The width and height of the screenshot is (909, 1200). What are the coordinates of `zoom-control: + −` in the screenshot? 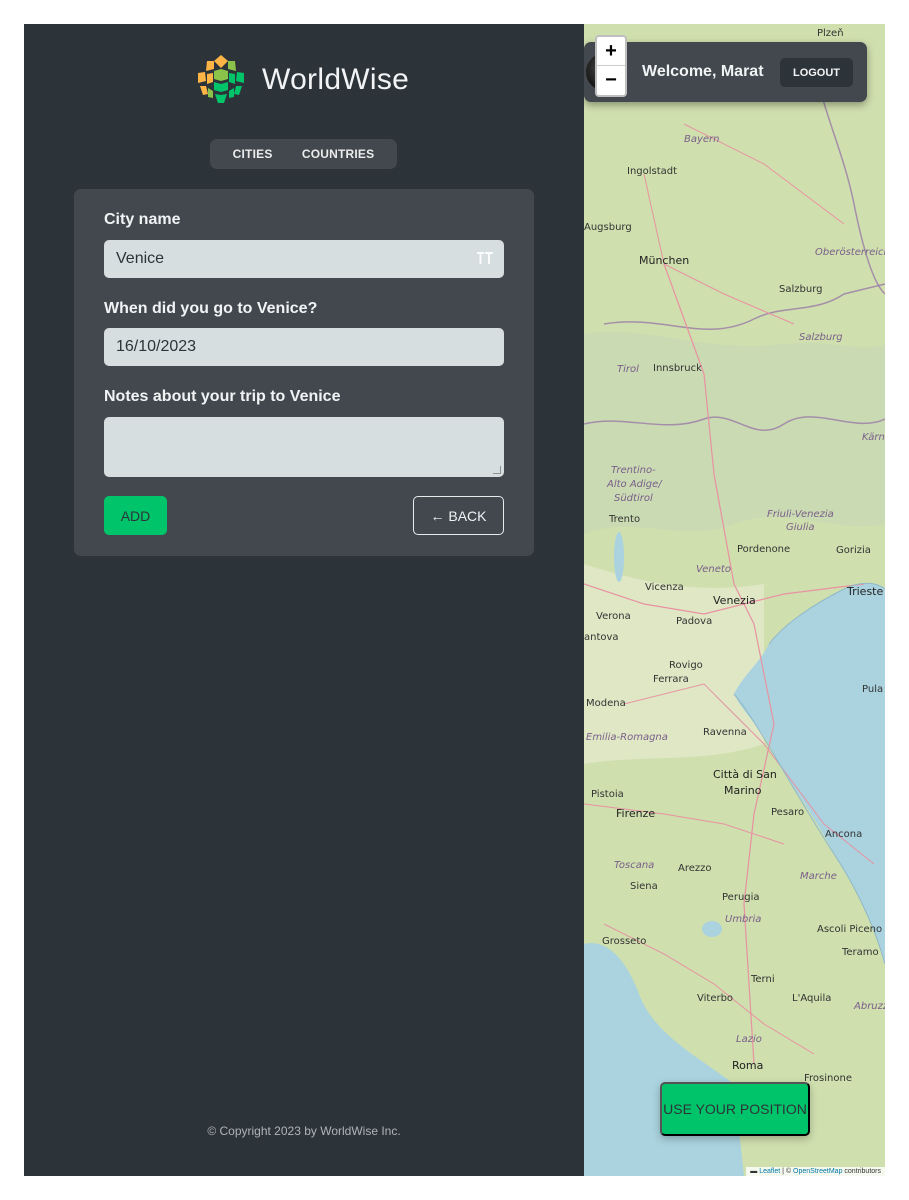 It's located at (611, 66).